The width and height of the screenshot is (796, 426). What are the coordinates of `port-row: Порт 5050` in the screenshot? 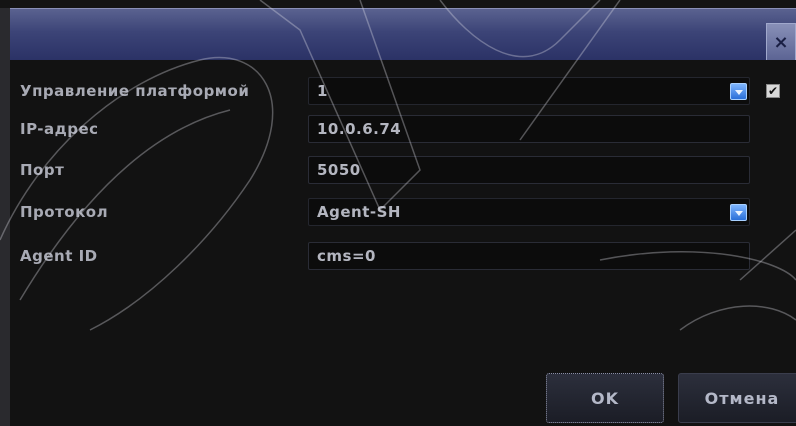 It's located at (403, 171).